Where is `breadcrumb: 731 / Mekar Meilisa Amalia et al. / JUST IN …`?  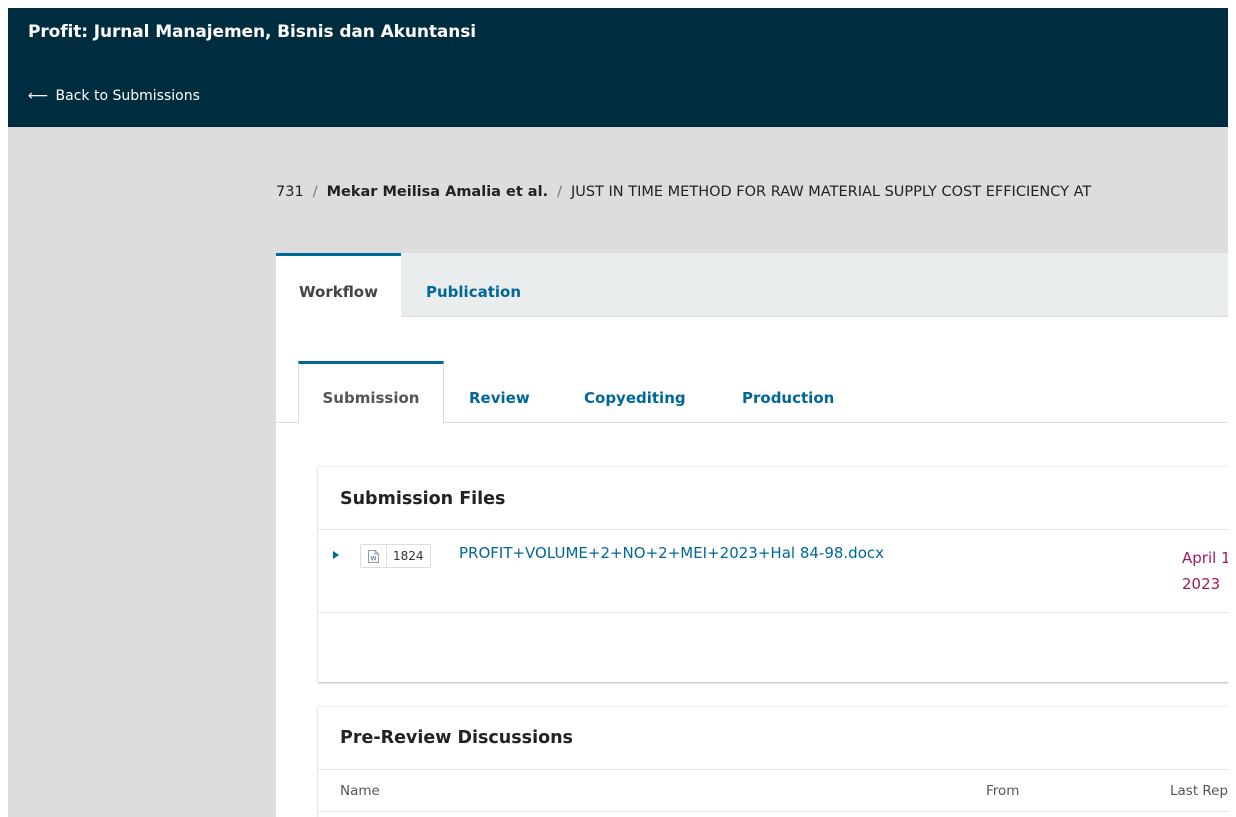 breadcrumb: 731 / Mekar Meilisa Amalia et al. / JUST IN … is located at coordinates (683, 192).